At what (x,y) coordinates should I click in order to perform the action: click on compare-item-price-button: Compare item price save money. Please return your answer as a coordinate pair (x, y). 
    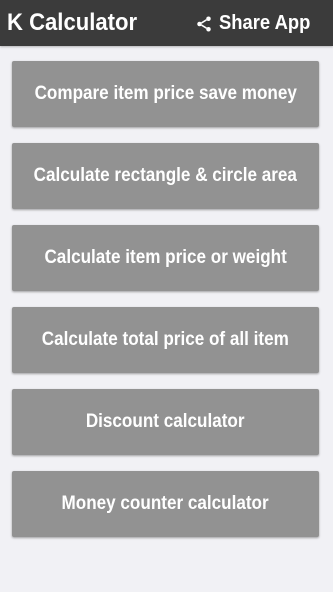
    Looking at the image, I should click on (165, 94).